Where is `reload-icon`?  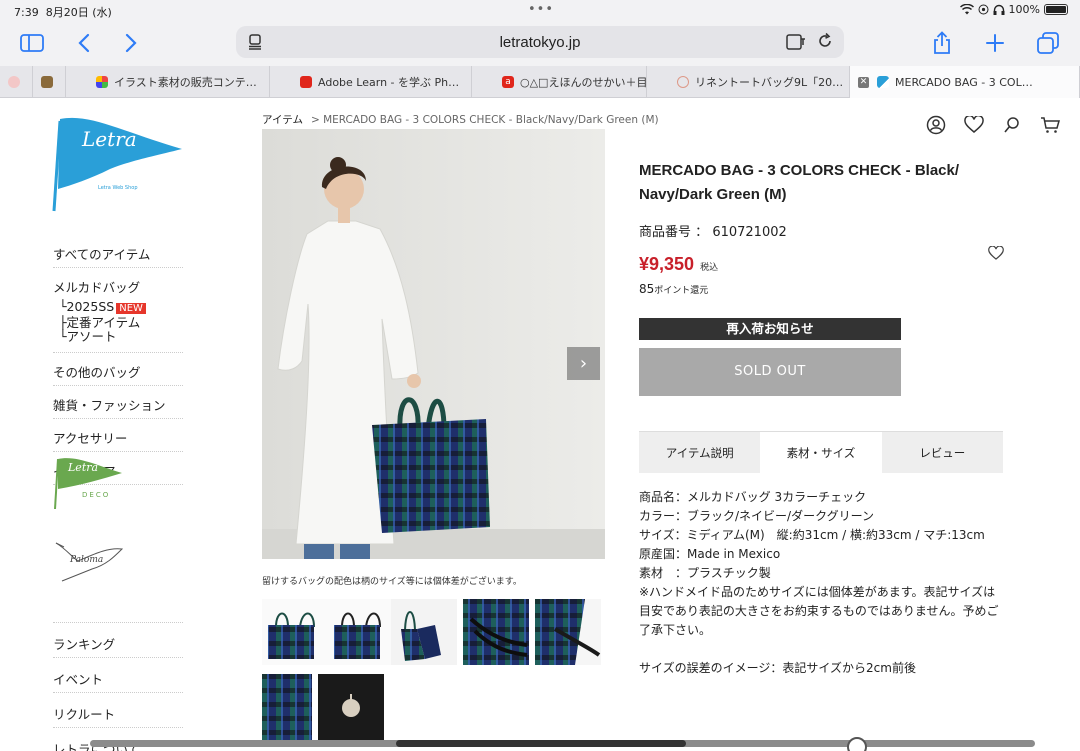
reload-icon is located at coordinates (825, 43).